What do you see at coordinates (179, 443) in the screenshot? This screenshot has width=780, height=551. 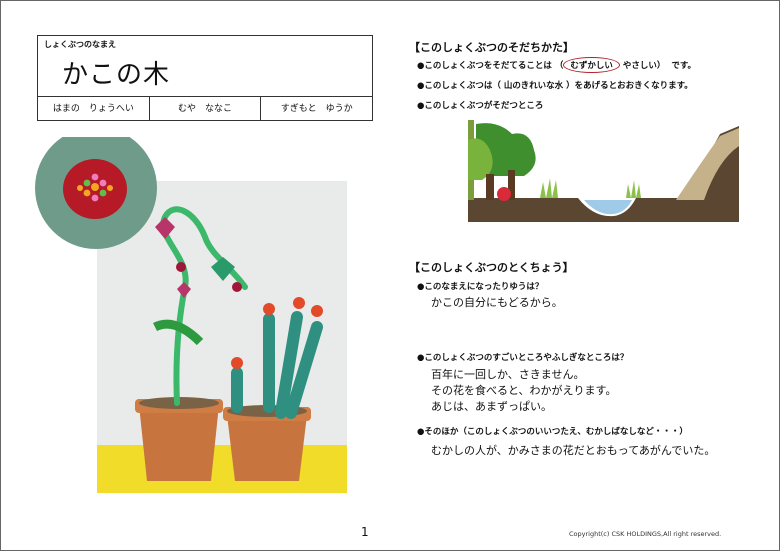 I see `left-pot` at bounding box center [179, 443].